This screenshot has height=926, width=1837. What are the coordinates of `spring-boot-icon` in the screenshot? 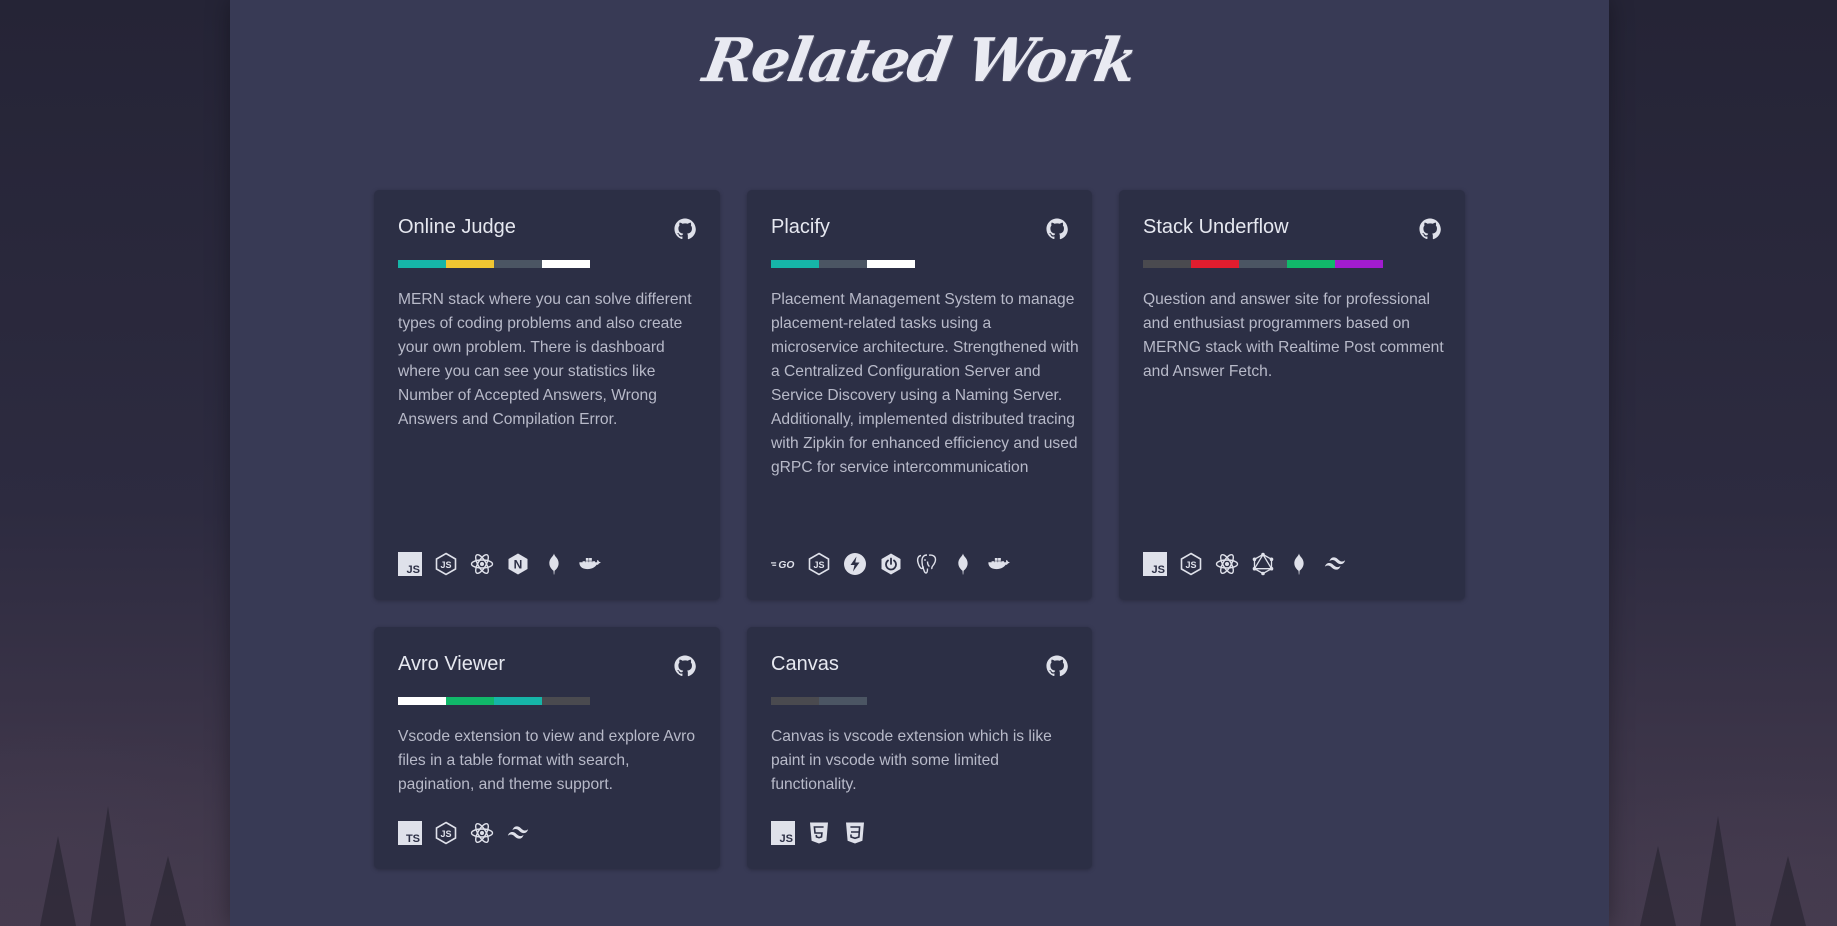 It's located at (891, 564).